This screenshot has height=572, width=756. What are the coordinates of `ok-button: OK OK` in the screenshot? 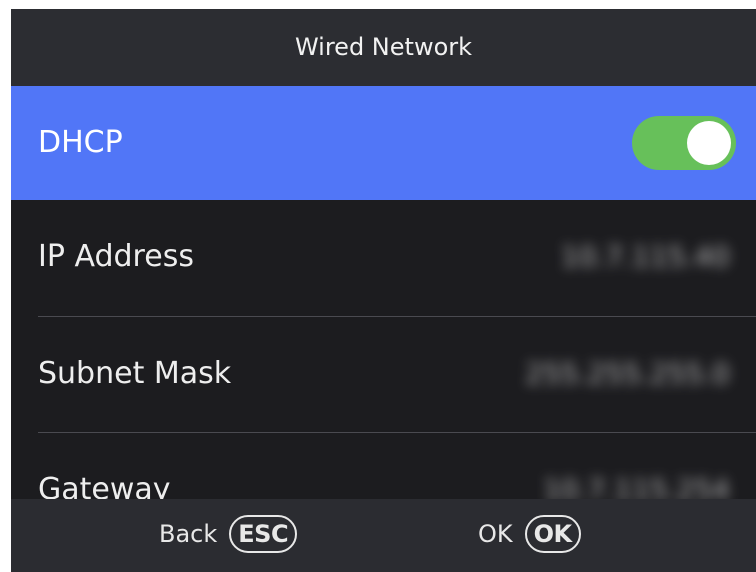 It's located at (529, 534).